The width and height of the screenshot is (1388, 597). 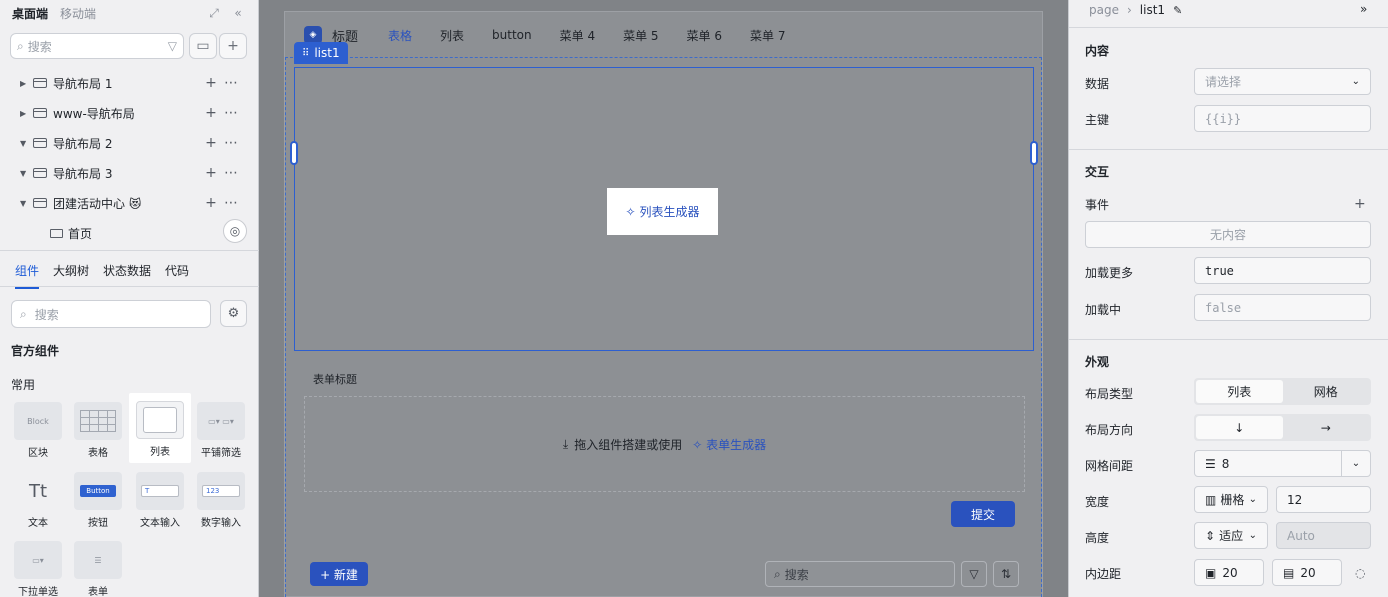 I want to click on canvas-search-input: ⌕ 搜索, so click(x=860, y=574).